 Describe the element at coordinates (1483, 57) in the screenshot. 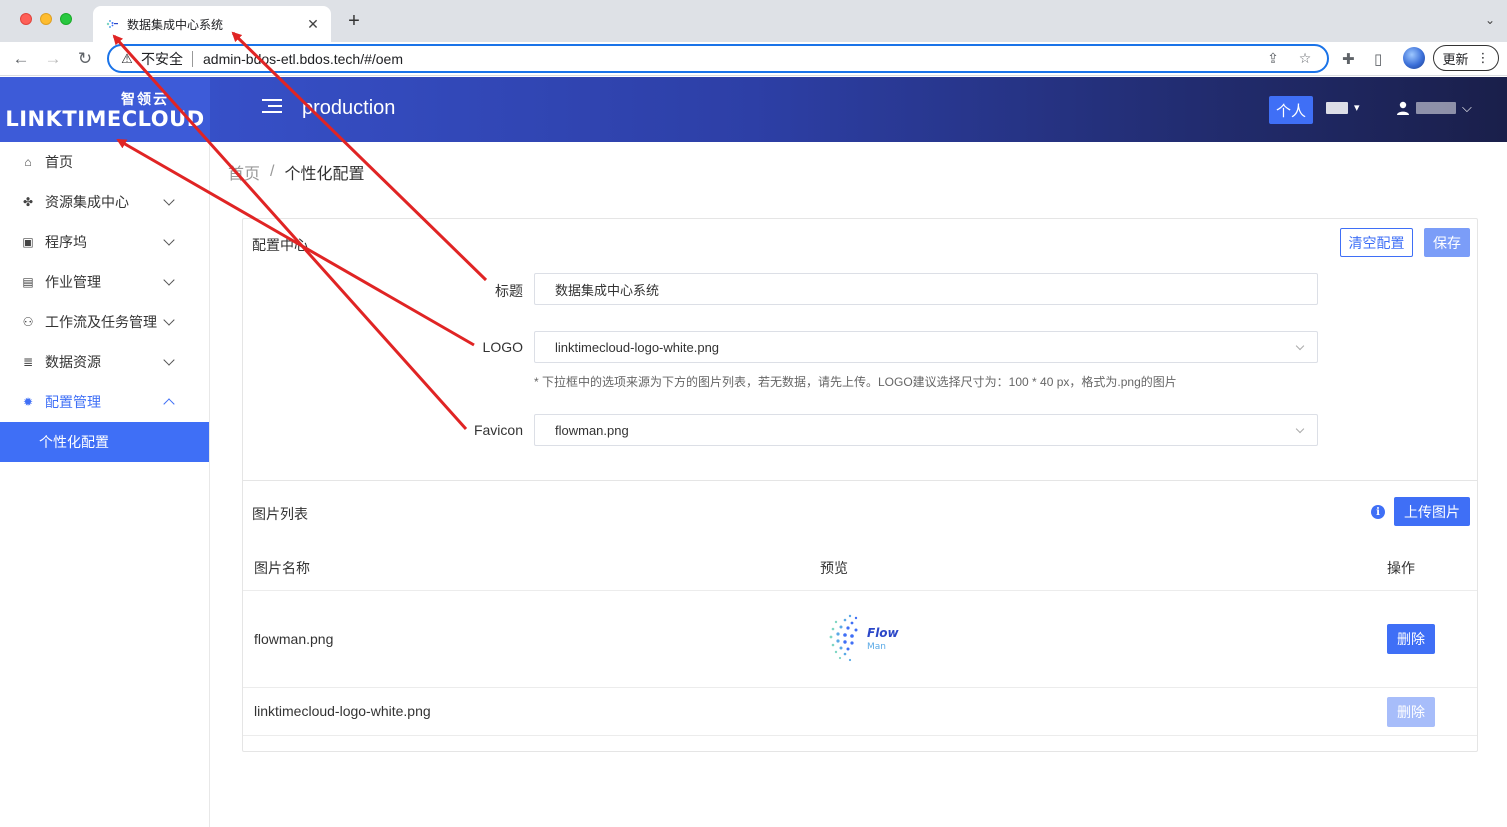

I see `more-menu-icon: ⋮` at that location.